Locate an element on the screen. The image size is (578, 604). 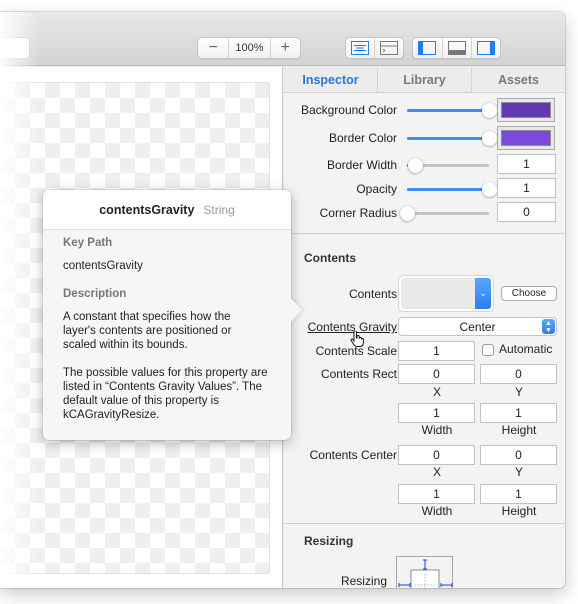
code-mode-button is located at coordinates (388, 48).